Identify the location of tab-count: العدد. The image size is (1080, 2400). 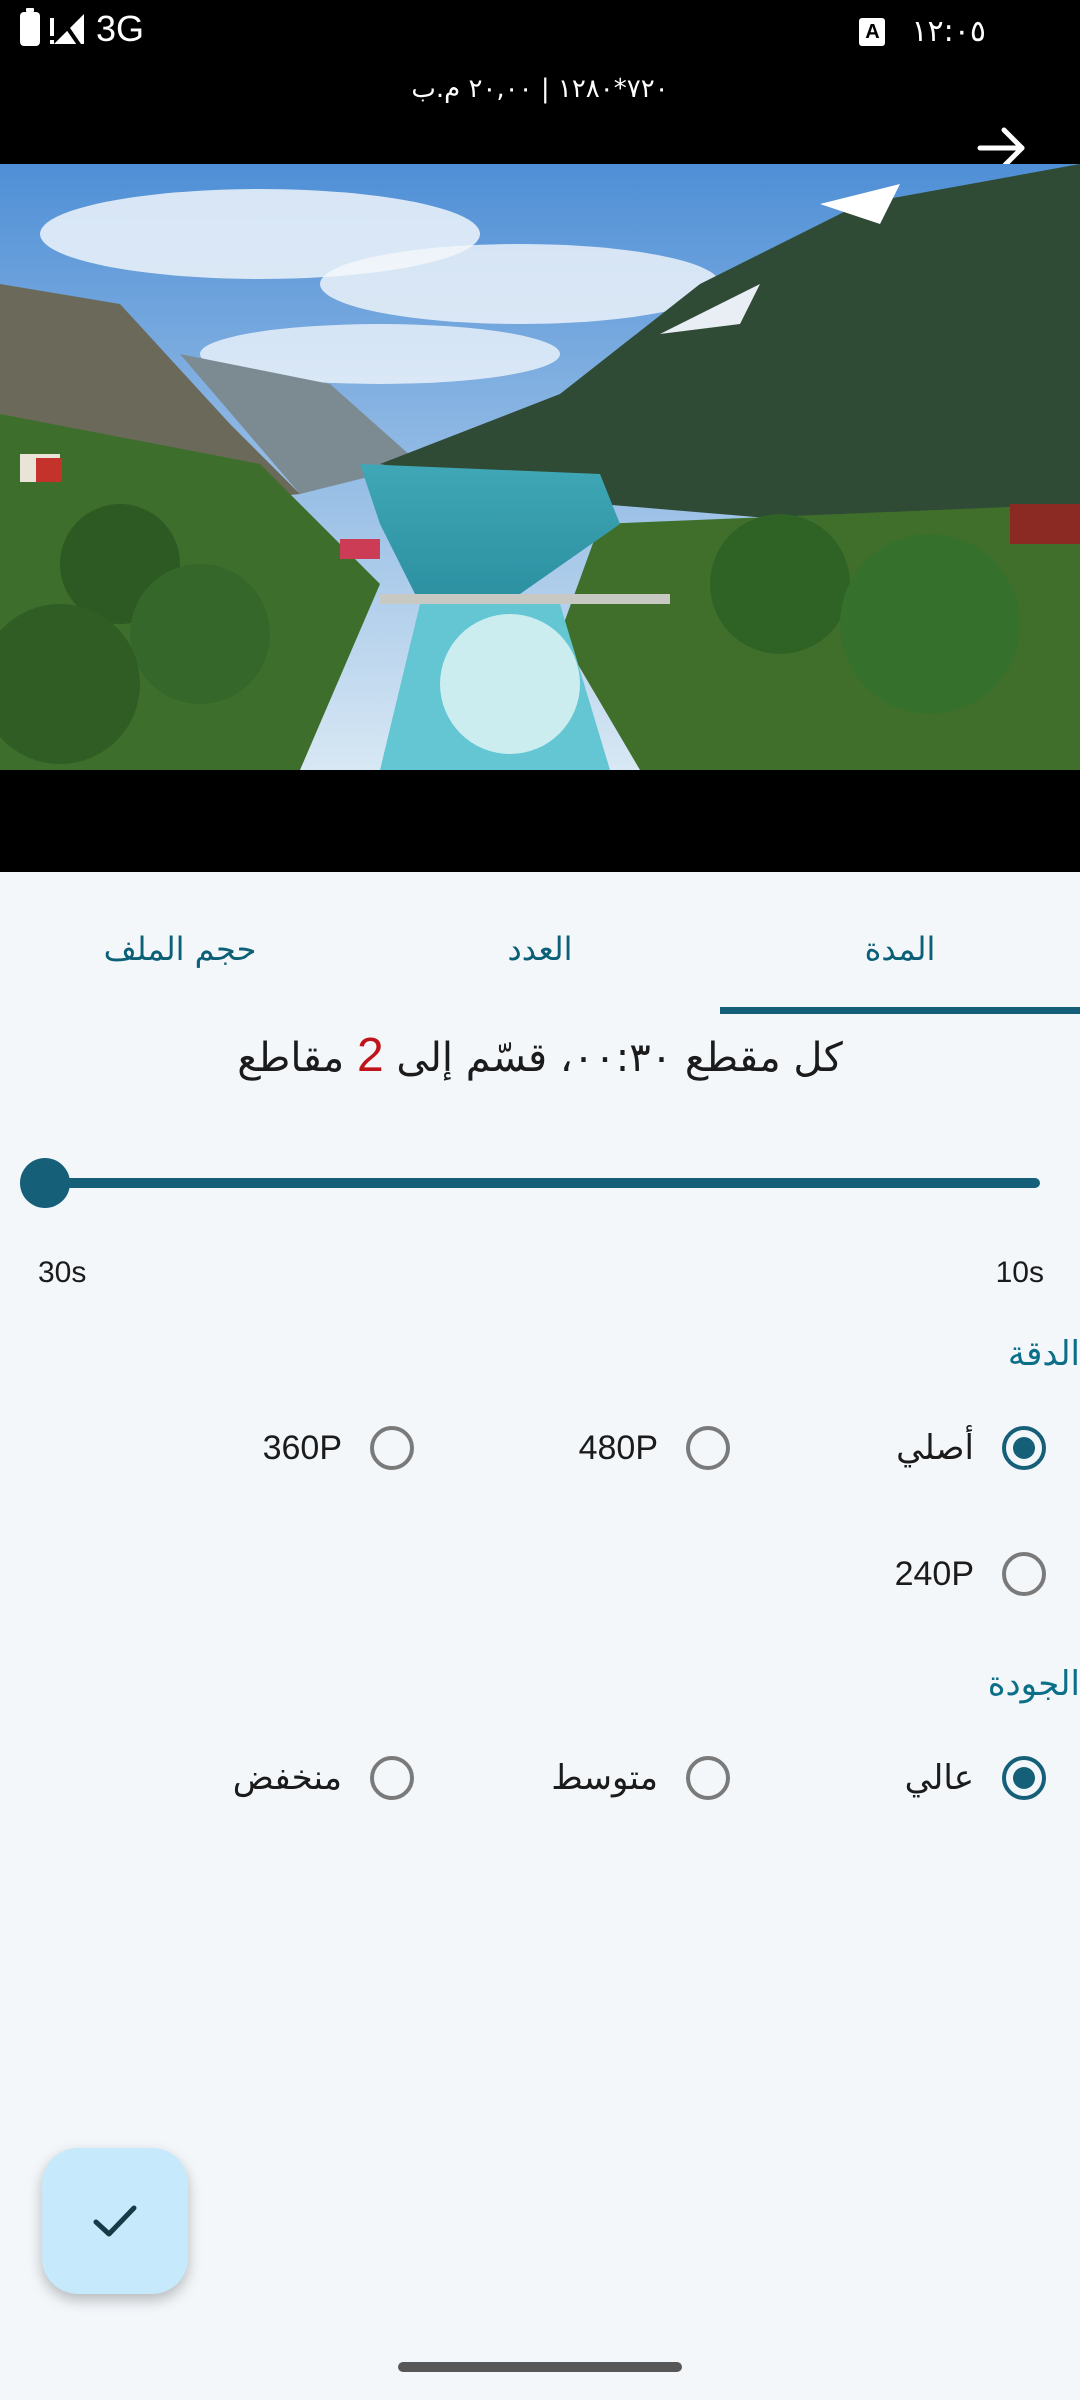
(540, 943).